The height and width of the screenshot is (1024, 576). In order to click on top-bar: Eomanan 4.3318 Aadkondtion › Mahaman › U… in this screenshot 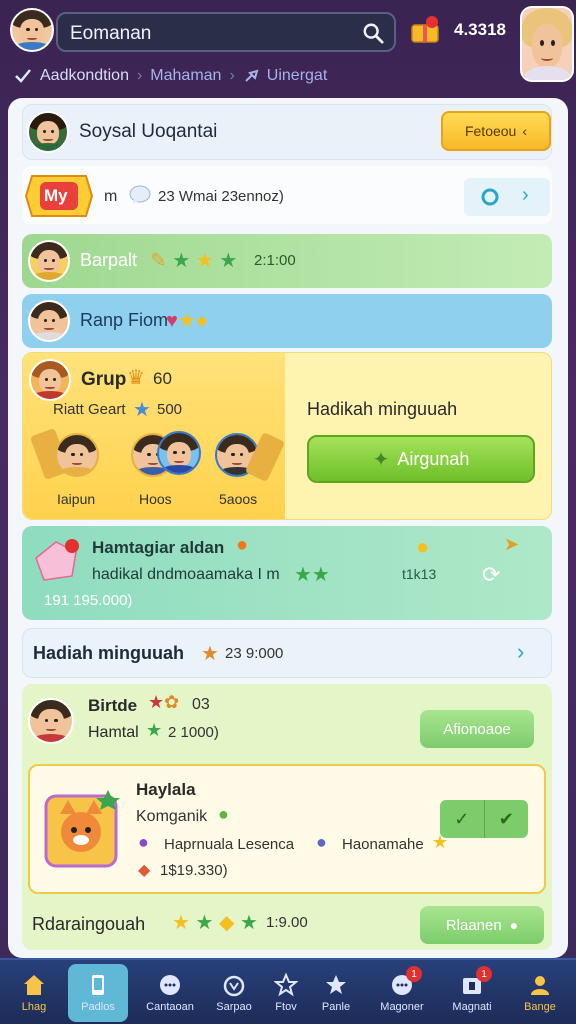, I will do `click(288, 42)`.